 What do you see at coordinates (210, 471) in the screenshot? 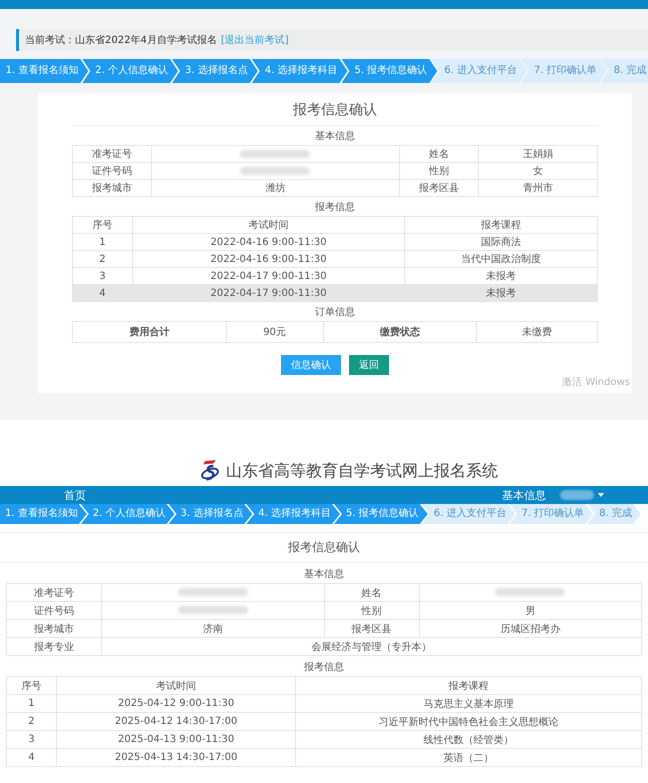
I see `logo-icon` at bounding box center [210, 471].